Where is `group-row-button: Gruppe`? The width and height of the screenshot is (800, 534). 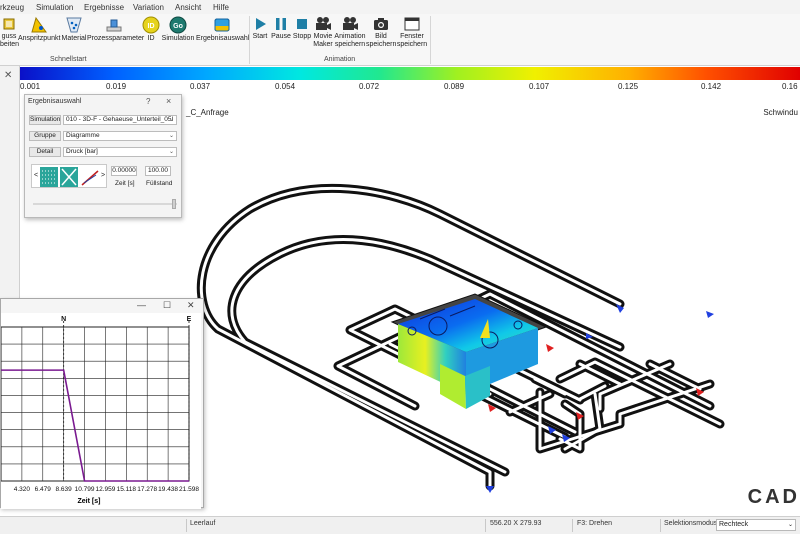
group-row-button: Gruppe is located at coordinates (45, 136).